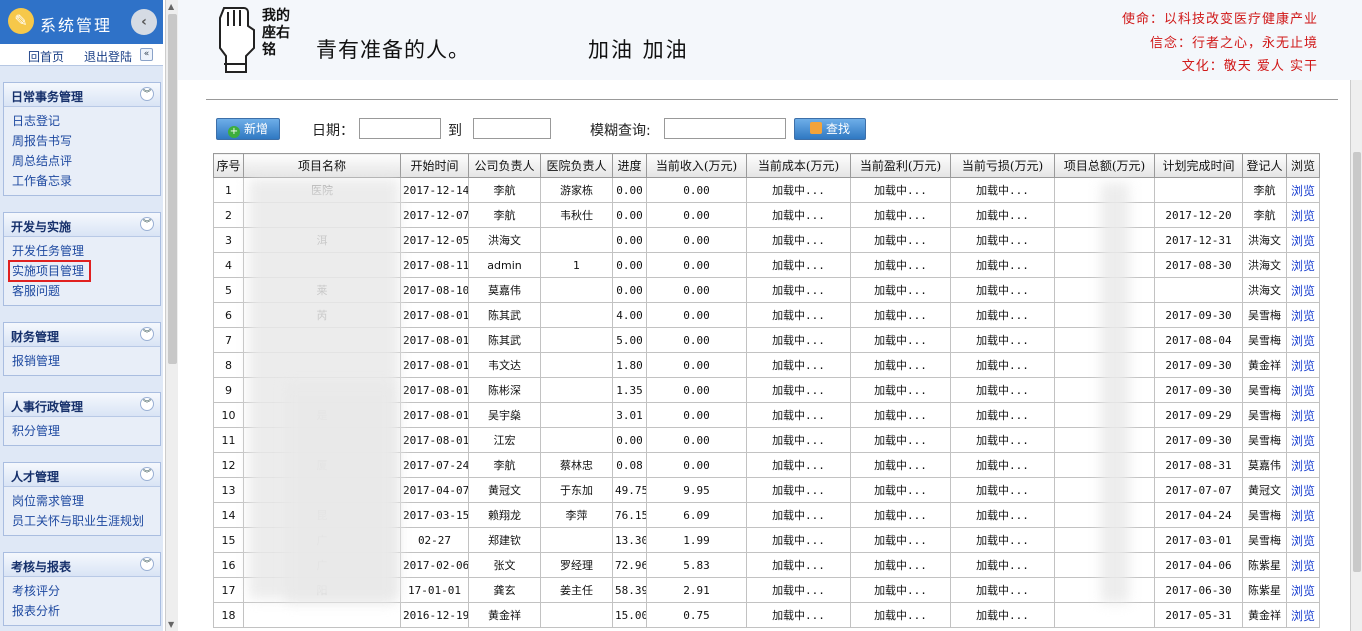 This screenshot has height=631, width=1362. Describe the element at coordinates (248, 129) in the screenshot. I see `add-button: + 新增` at that location.